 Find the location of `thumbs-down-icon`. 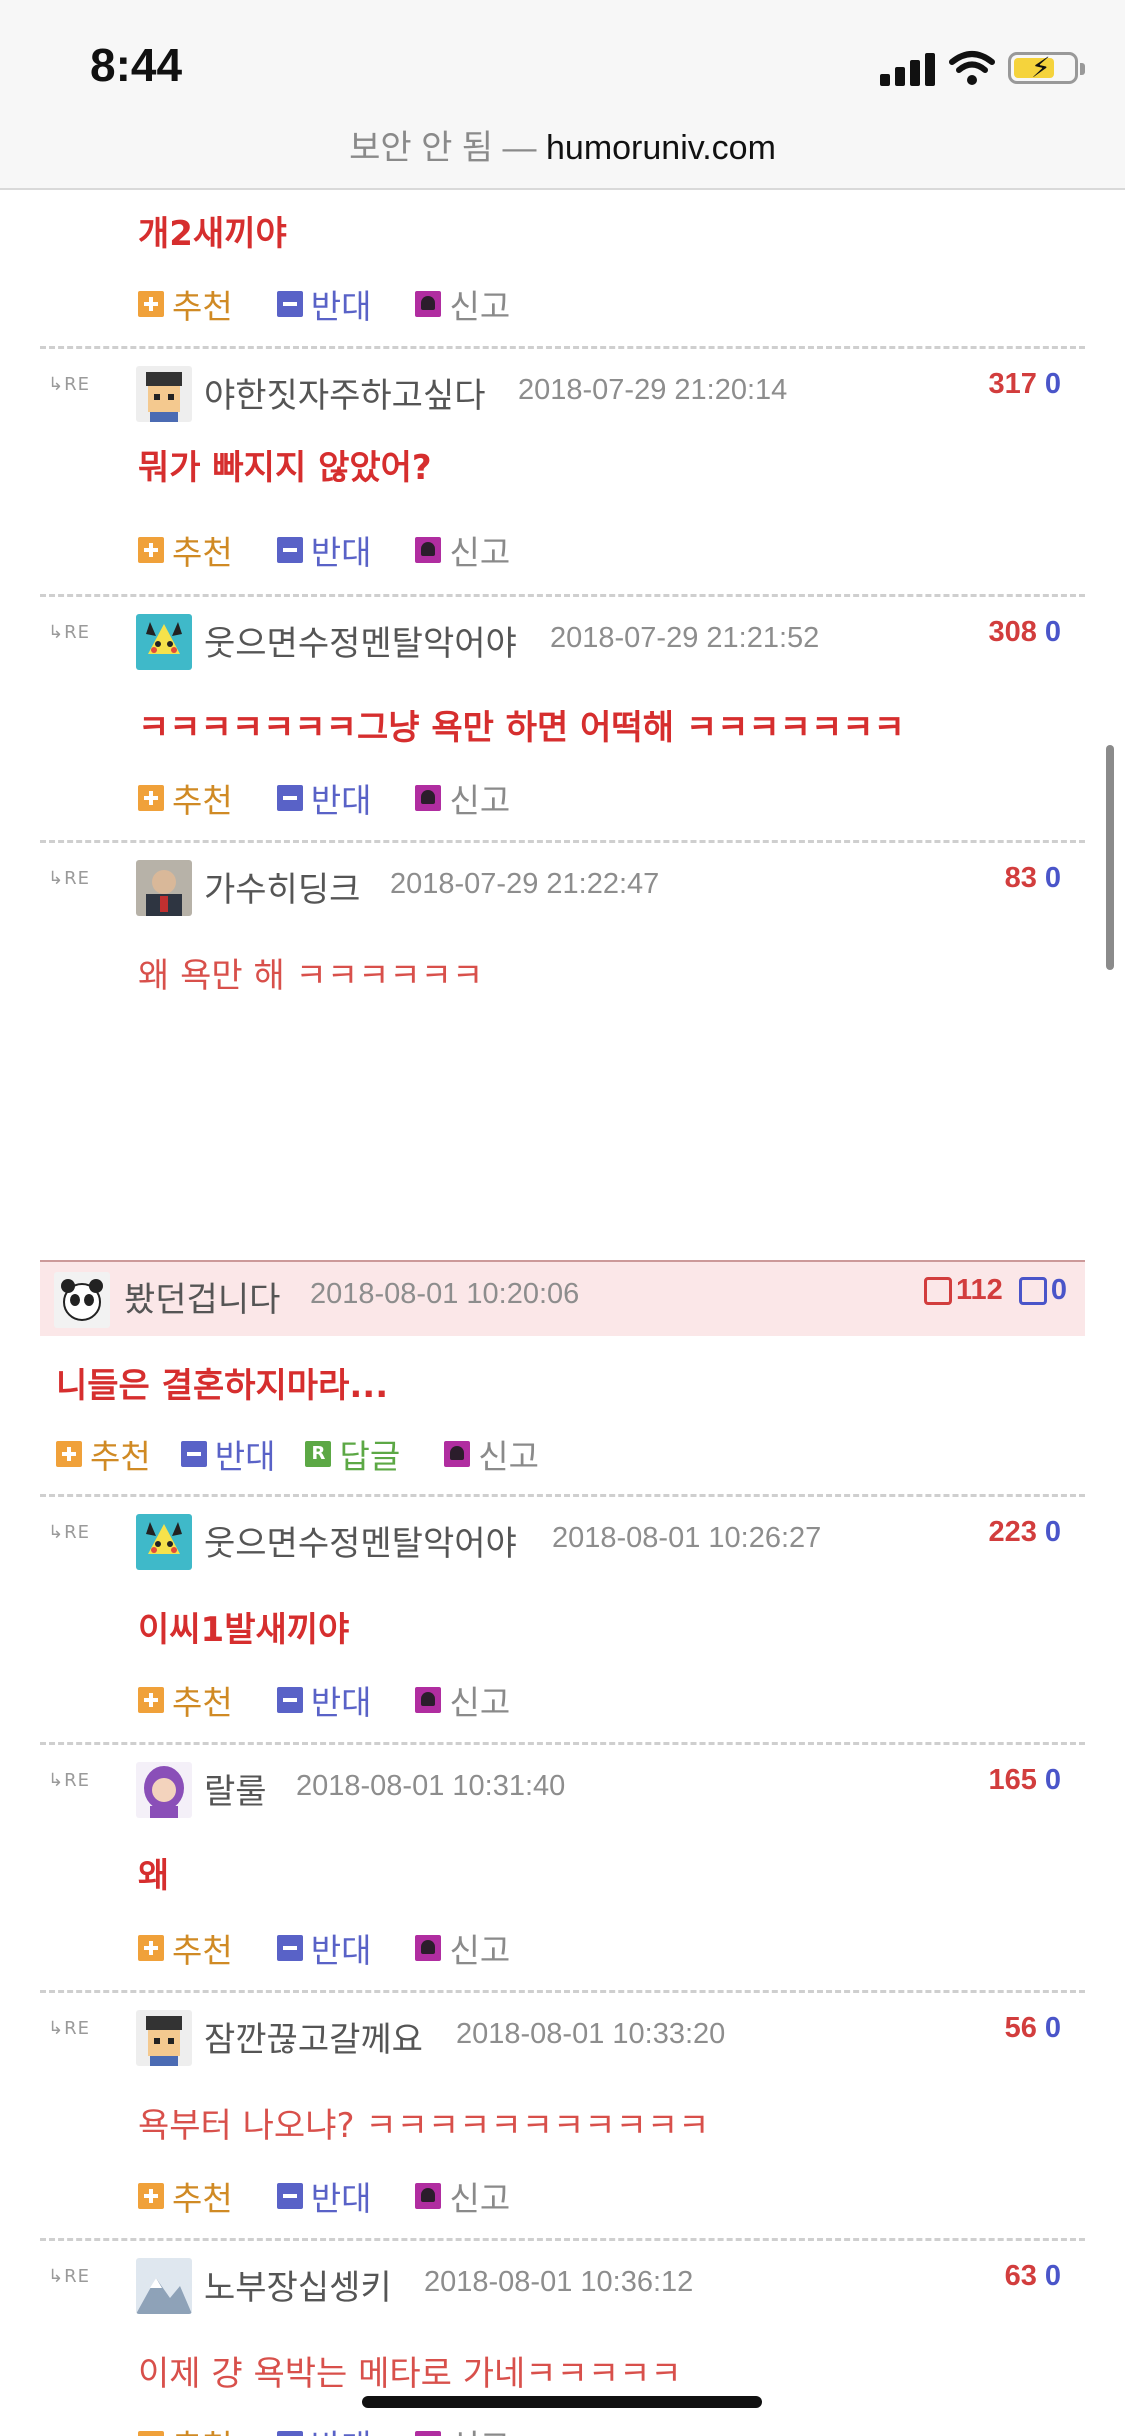

thumbs-down-icon is located at coordinates (1032, 1291).